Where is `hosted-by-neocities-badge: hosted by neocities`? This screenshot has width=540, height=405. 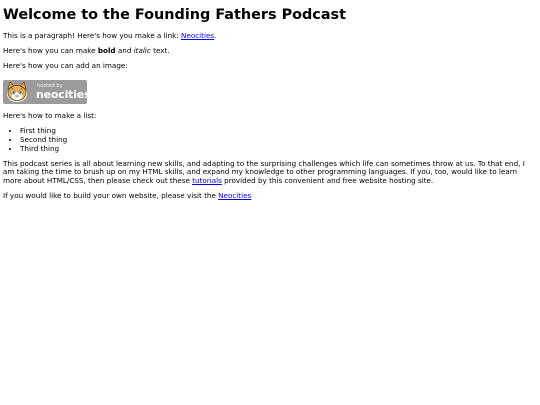 hosted-by-neocities-badge: hosted by neocities is located at coordinates (47, 91).